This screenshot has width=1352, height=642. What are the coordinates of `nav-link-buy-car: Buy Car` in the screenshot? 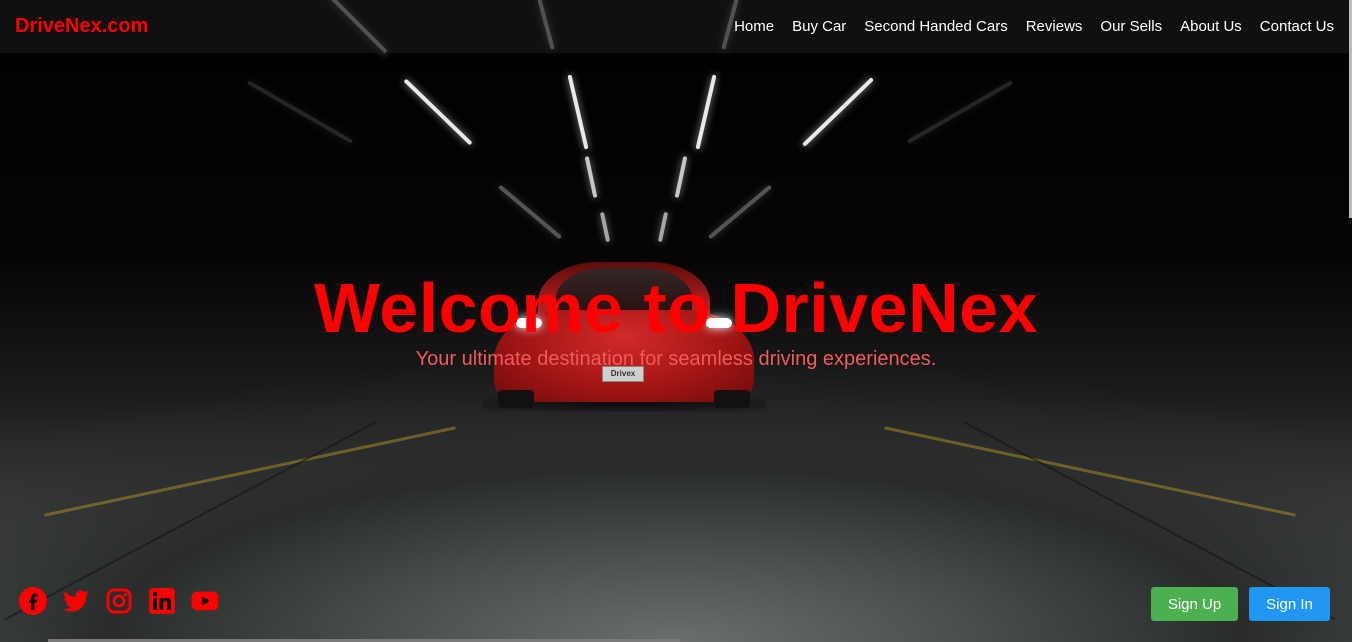 It's located at (819, 26).